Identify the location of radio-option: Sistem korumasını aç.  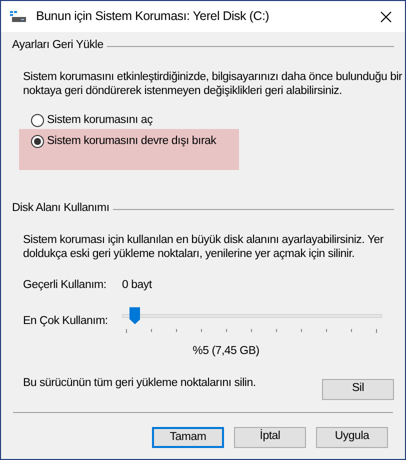
(92, 121).